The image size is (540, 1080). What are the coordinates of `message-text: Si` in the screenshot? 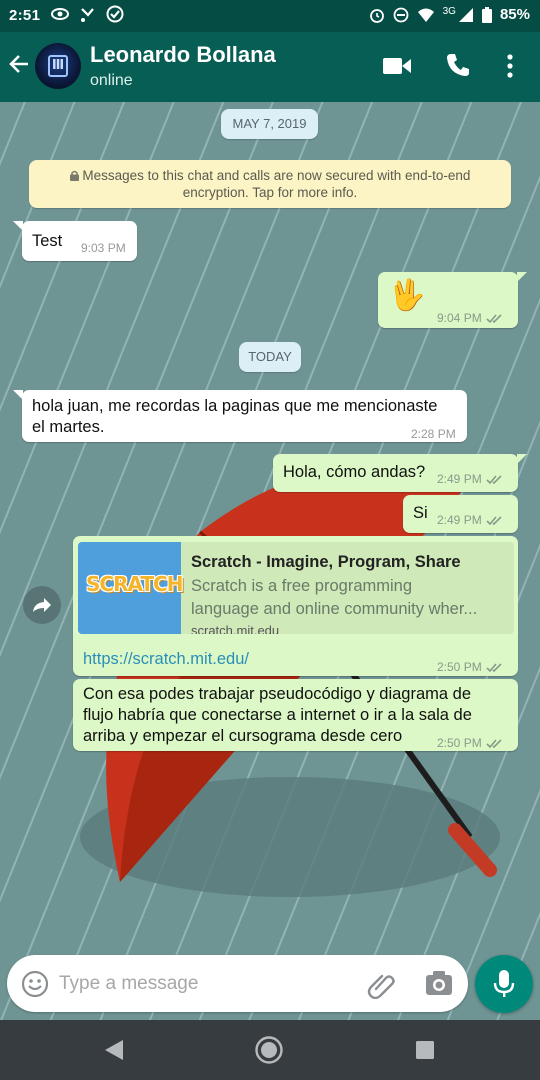 It's located at (420, 513).